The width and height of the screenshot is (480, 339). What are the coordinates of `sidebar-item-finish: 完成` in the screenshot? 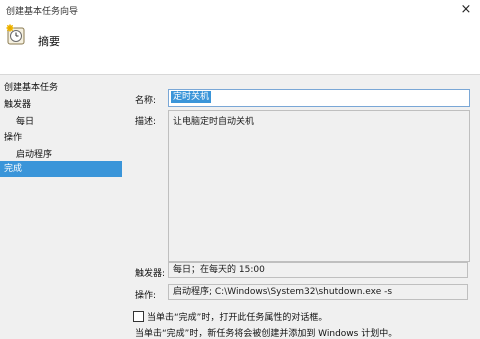 It's located at (61, 169).